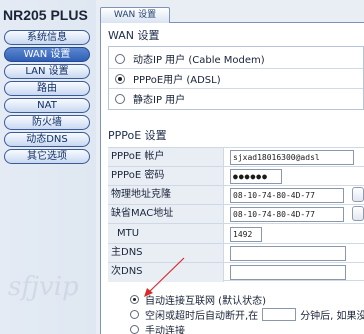 The width and height of the screenshot is (364, 334). I want to click on mac-clone-button, so click(358, 194).